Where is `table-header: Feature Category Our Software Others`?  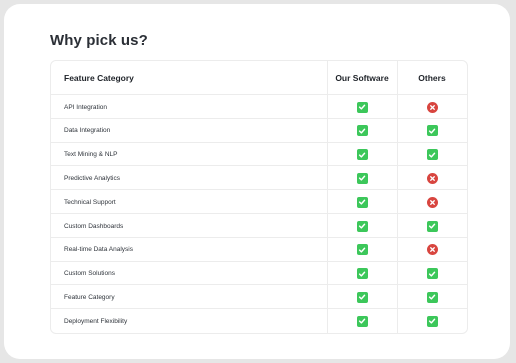
table-header: Feature Category Our Software Others is located at coordinates (259, 77).